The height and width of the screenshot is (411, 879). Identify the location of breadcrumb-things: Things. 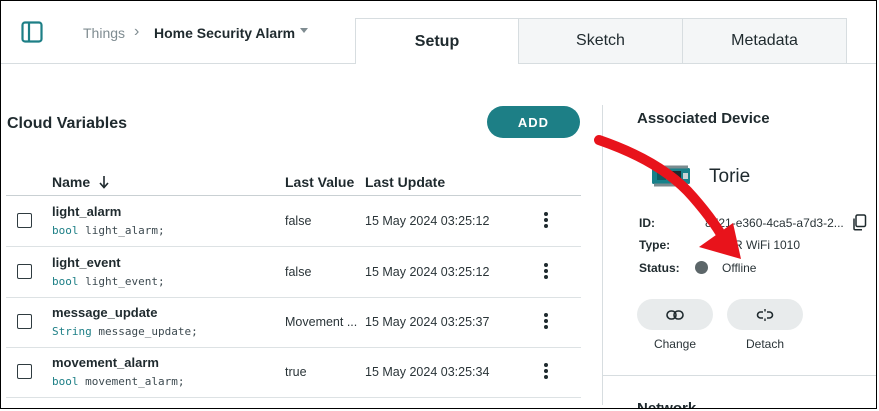
(104, 33).